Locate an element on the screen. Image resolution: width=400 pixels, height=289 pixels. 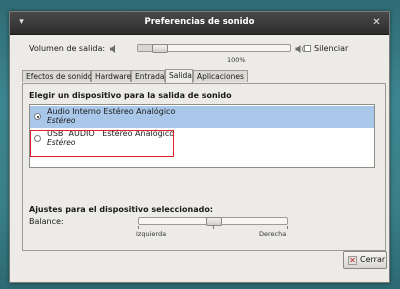
volume-label: Volumen de salida: is located at coordinates (67, 48).